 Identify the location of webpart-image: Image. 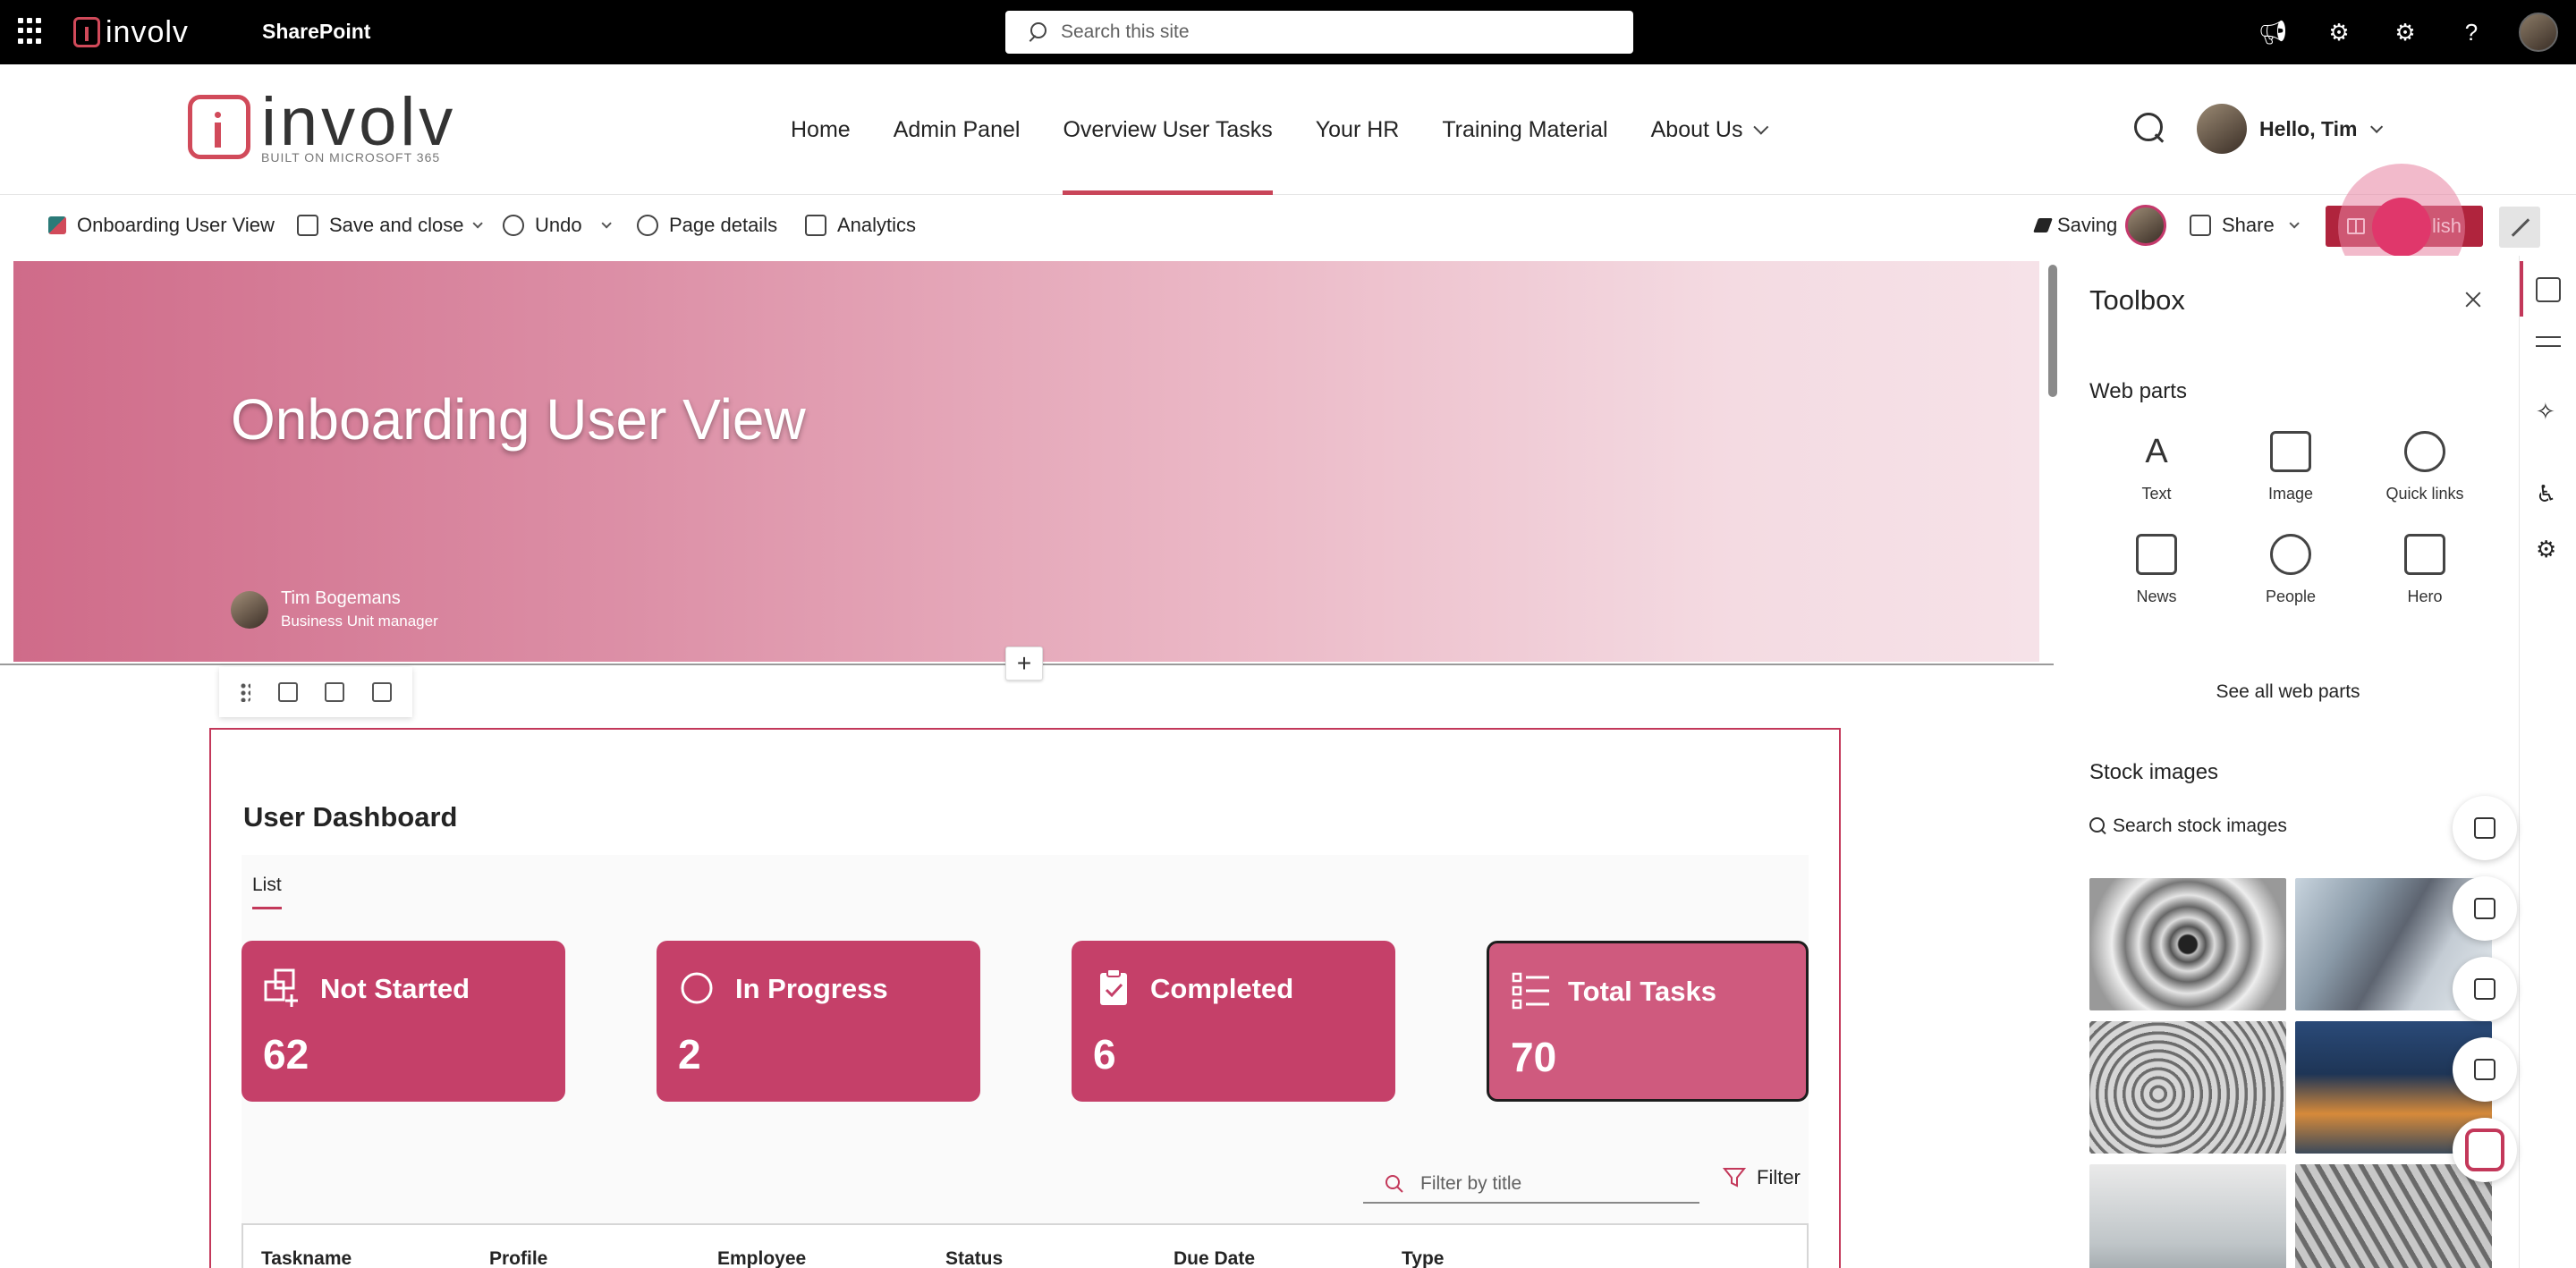
(2291, 467).